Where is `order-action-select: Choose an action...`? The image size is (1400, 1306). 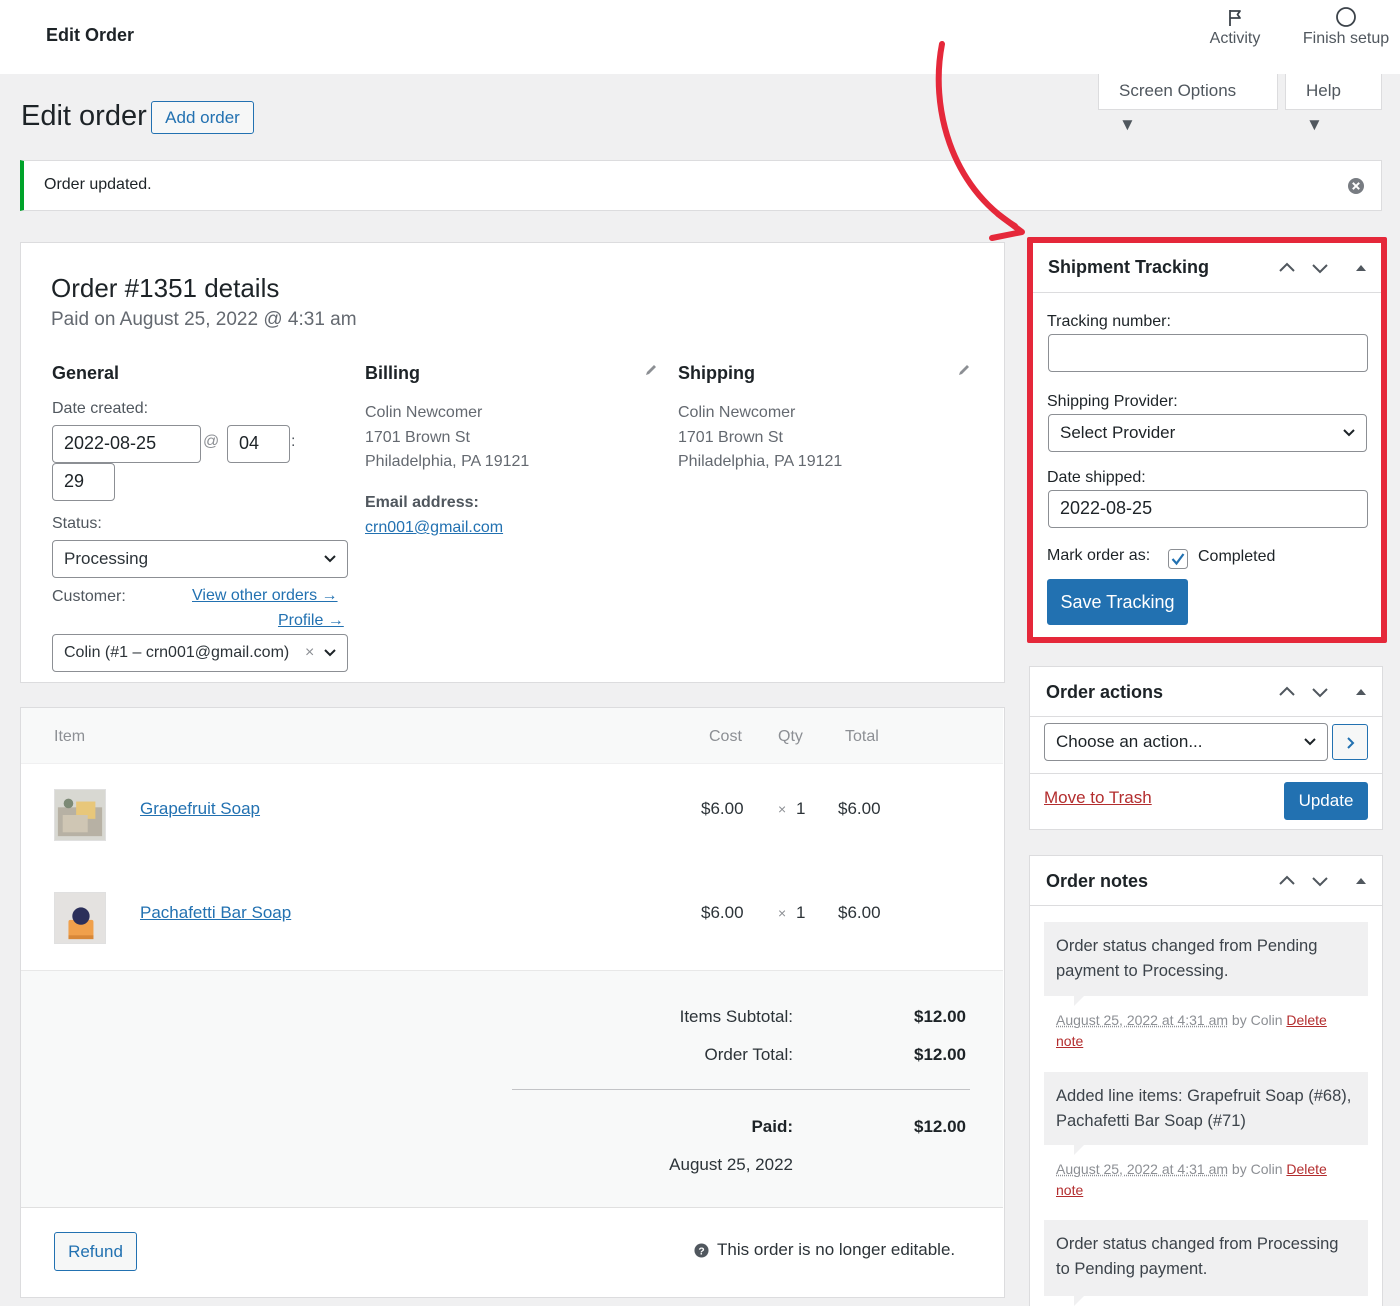
order-action-select: Choose an action... is located at coordinates (1186, 742).